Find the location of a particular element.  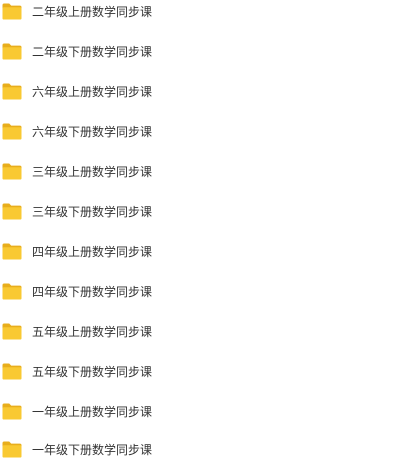

folder-item: 三年级下册数学同步课 is located at coordinates (208, 213).